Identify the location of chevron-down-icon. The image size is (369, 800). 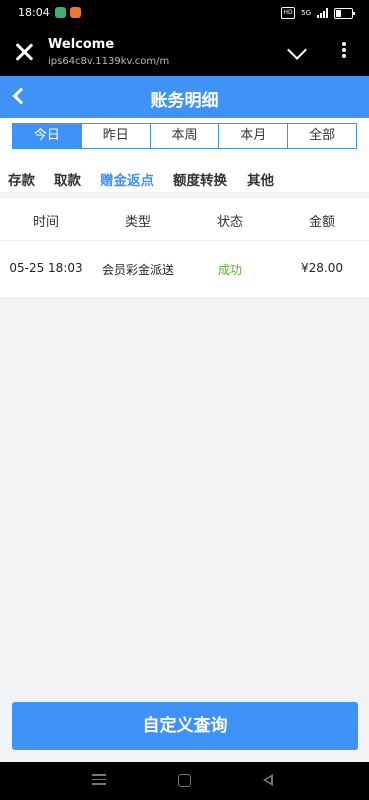
(297, 50).